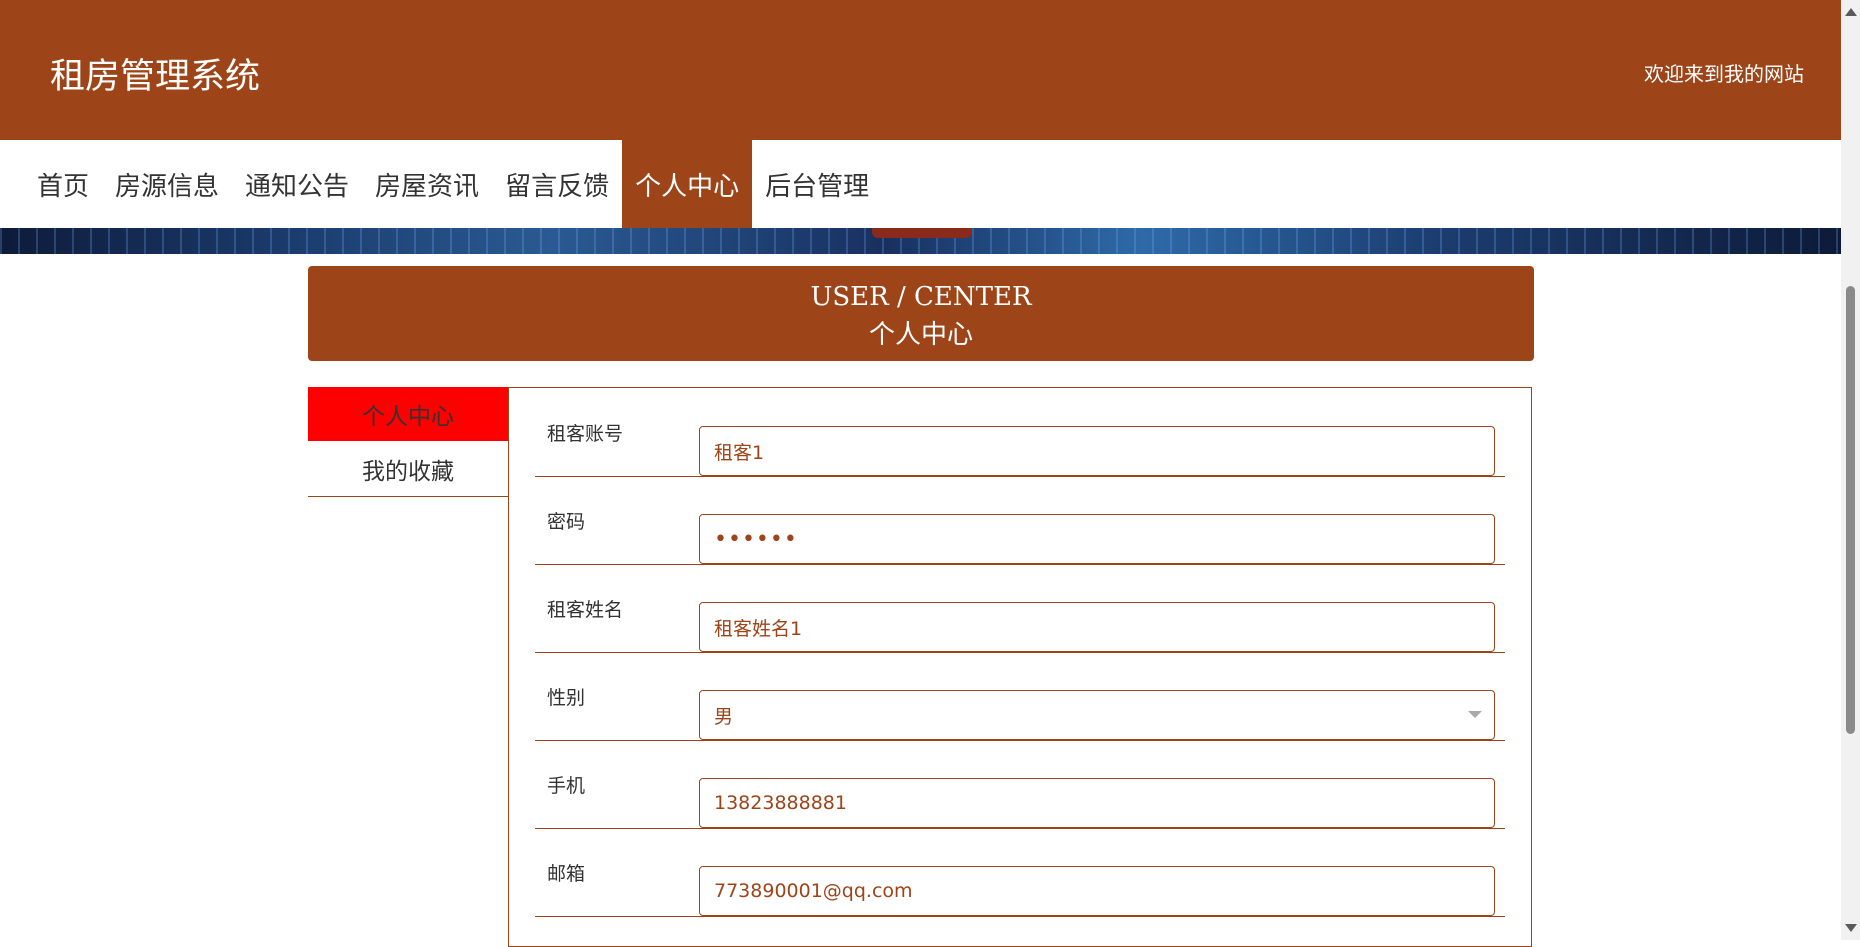  What do you see at coordinates (566, 785) in the screenshot?
I see `phone-label: 手机` at bounding box center [566, 785].